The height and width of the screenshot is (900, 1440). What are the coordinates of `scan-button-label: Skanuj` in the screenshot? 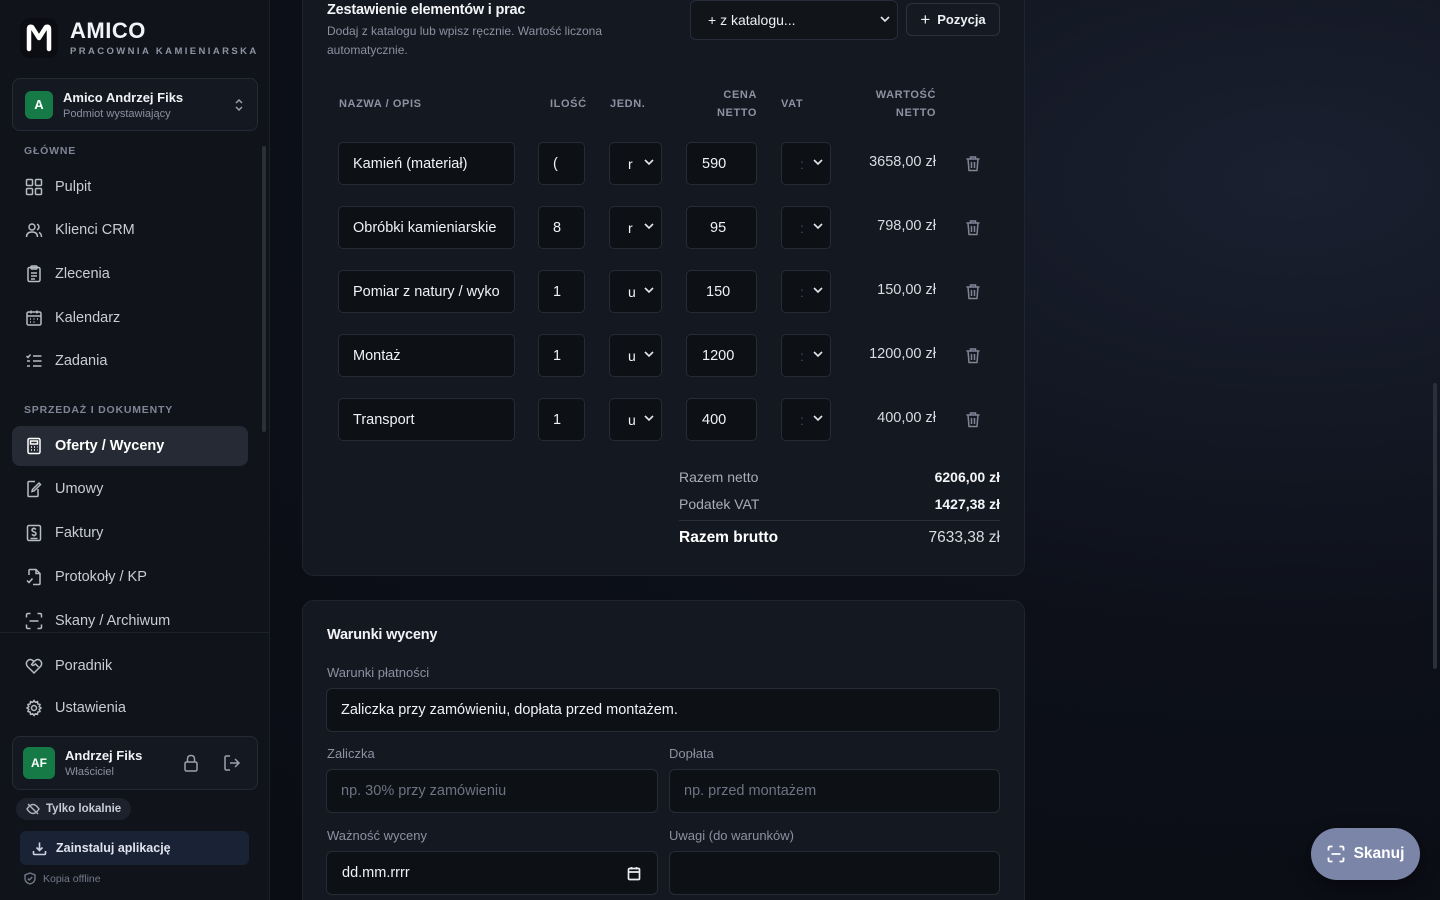 It's located at (1379, 853).